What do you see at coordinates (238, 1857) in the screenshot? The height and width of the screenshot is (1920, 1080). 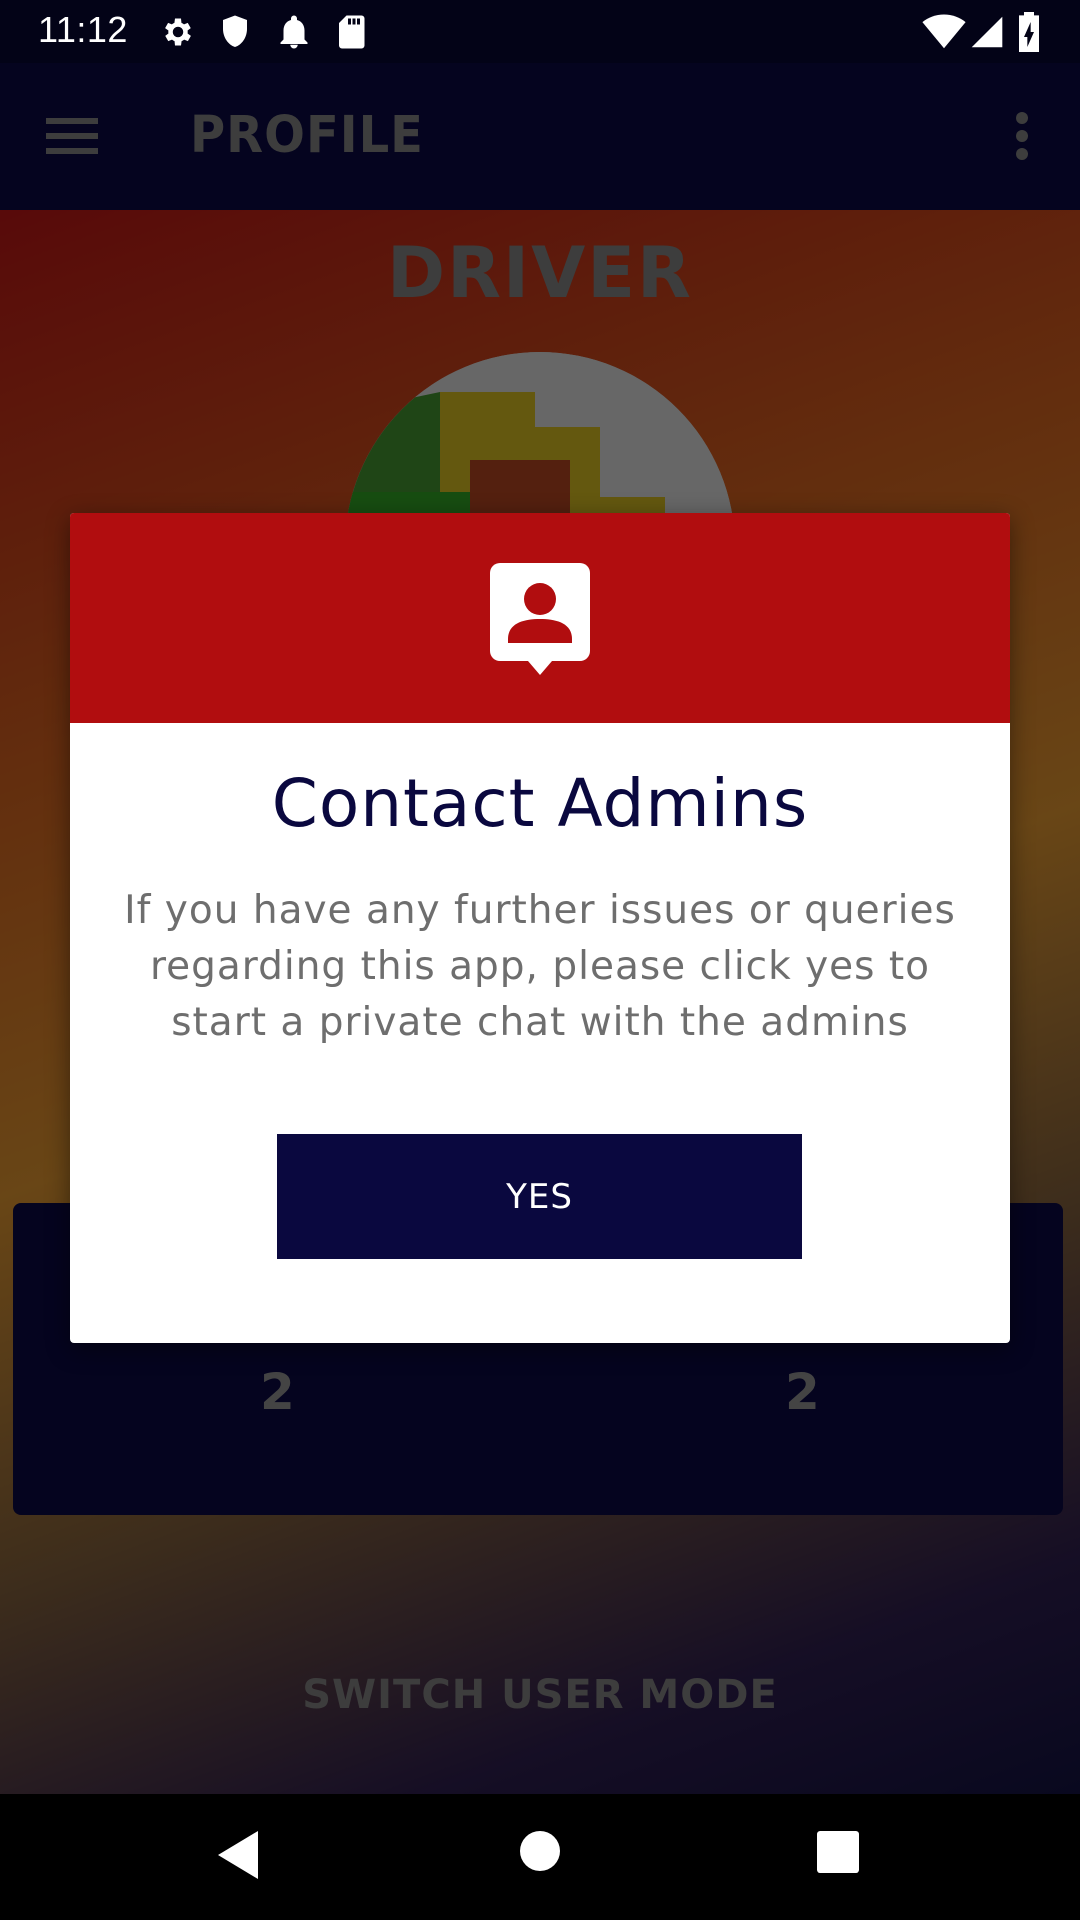 I see `back-icon` at bounding box center [238, 1857].